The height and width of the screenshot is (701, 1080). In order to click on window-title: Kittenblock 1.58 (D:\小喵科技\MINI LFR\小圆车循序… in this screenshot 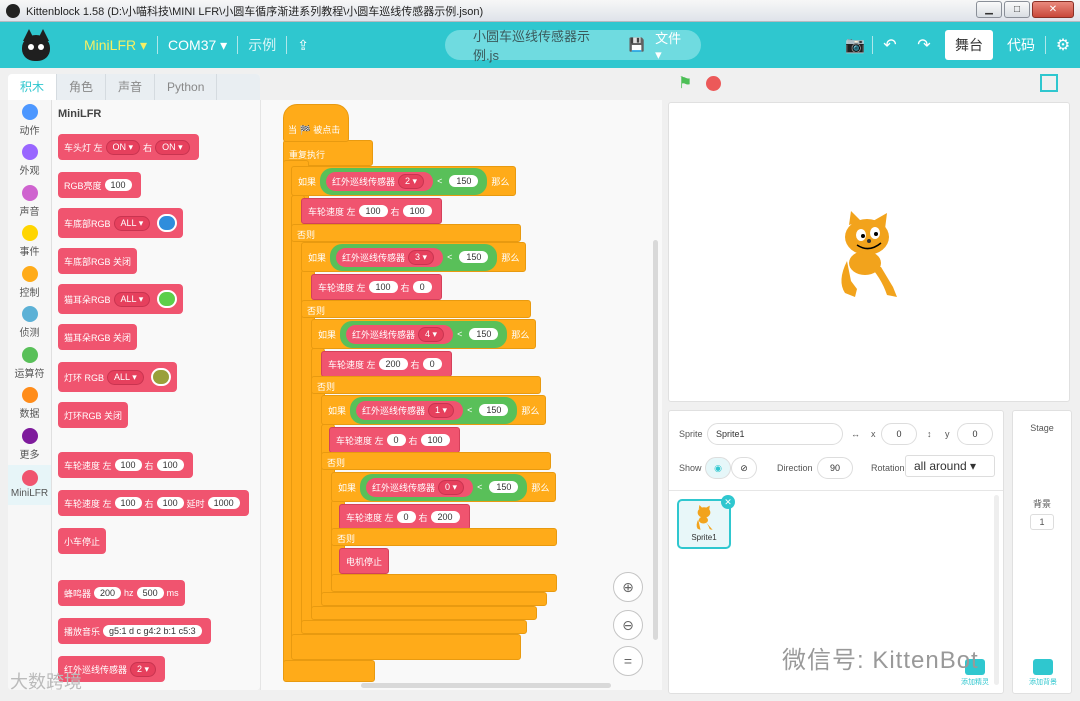, I will do `click(255, 11)`.